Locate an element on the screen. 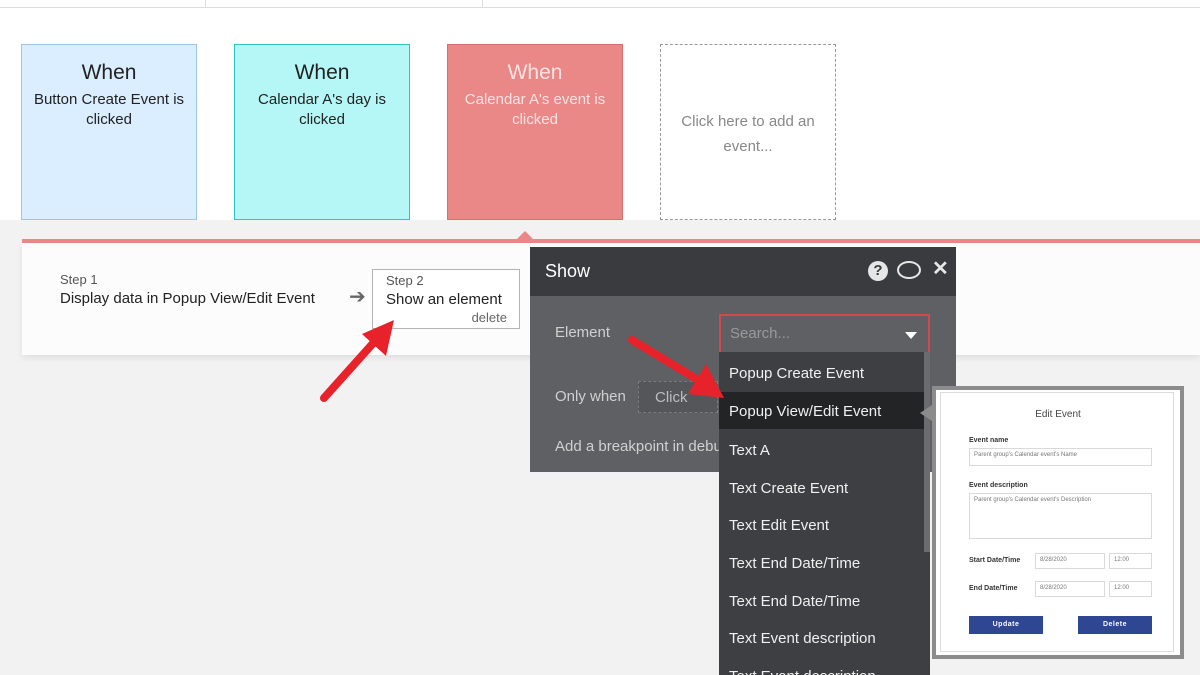 Image resolution: width=1200 pixels, height=675 pixels. event-card-button-create-event: When Button Create Event is clicked is located at coordinates (109, 132).